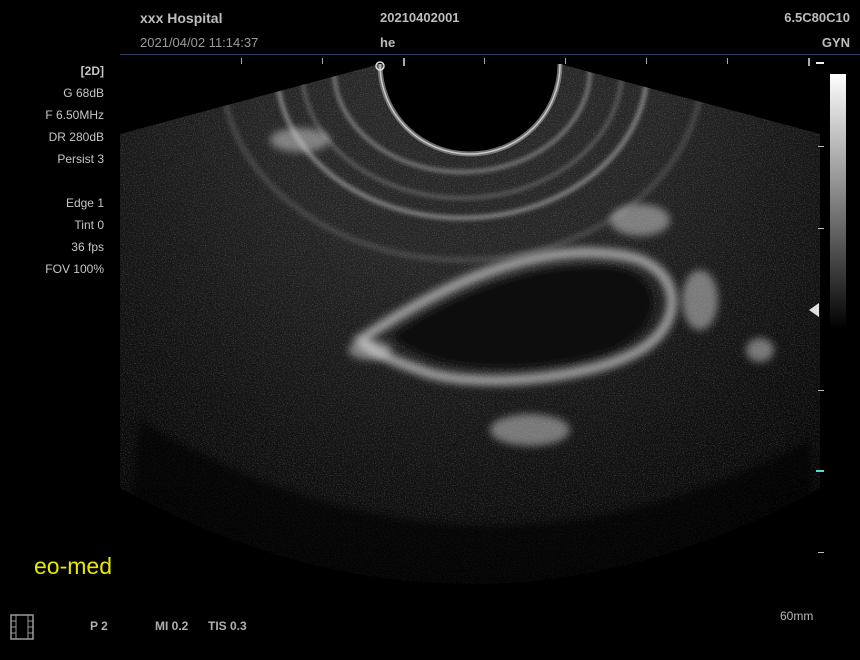  Describe the element at coordinates (76, 137) in the screenshot. I see `param-dynamic-range: DR 280dB` at that location.